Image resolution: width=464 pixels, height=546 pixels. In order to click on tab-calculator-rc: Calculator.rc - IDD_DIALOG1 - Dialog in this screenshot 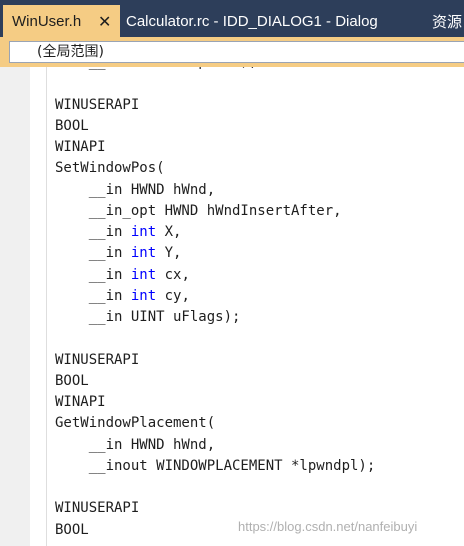, I will do `click(252, 21)`.